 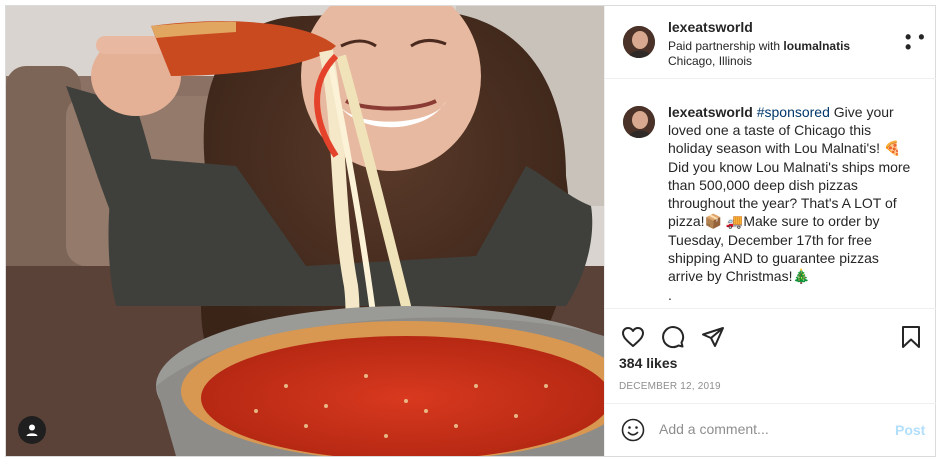 I want to click on caption-trailing: ., so click(x=670, y=295).